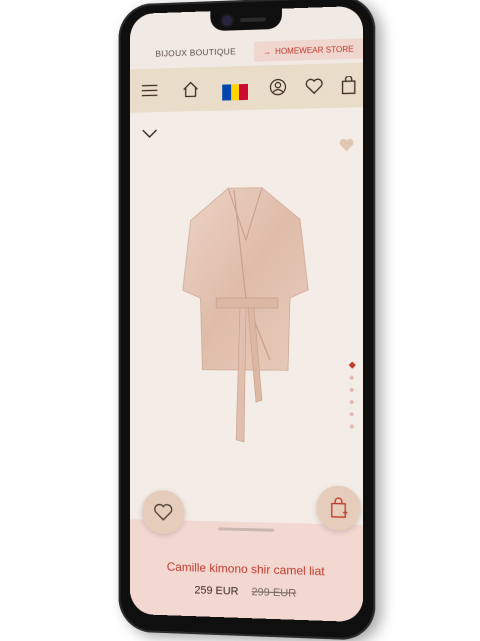 This screenshot has height=641, width=480. What do you see at coordinates (278, 87) in the screenshot?
I see `user-icon` at bounding box center [278, 87].